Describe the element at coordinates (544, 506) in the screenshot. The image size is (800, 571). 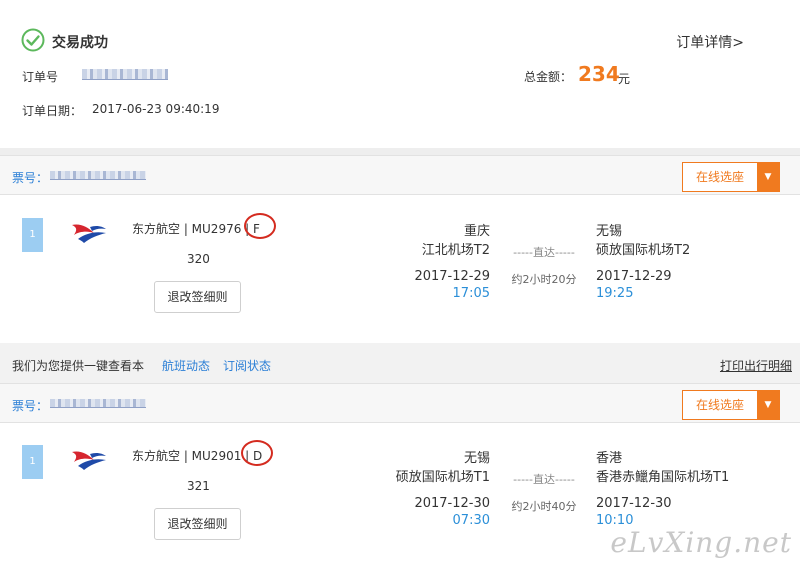
I see `flight-duration: 约2小时40分` at that location.